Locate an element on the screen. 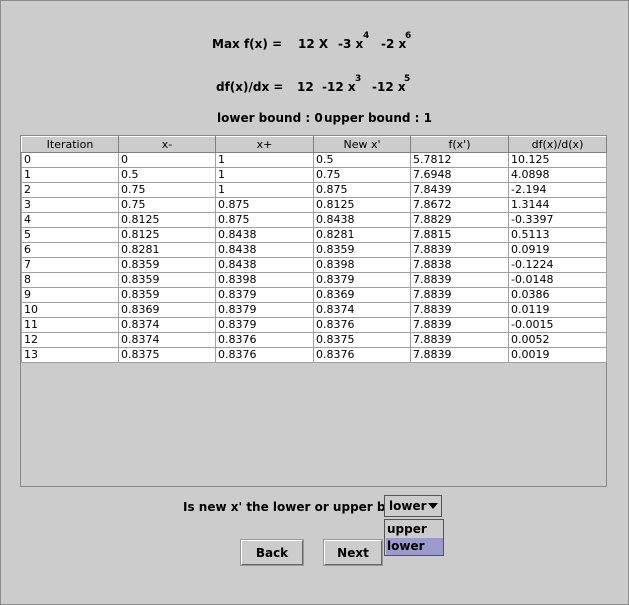 The image size is (629, 605). max-term-1: 12 X is located at coordinates (313, 44).